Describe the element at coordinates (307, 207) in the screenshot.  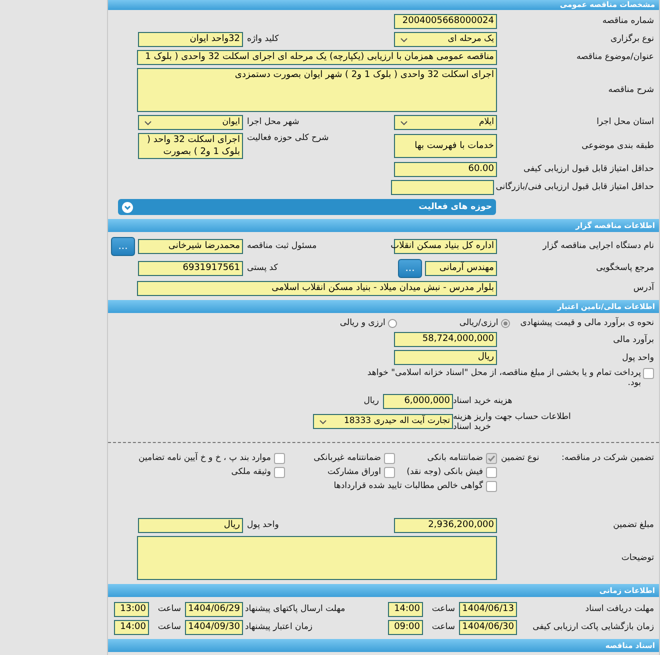
I see `collapsible-header: حوزه های فعالیت` at that location.